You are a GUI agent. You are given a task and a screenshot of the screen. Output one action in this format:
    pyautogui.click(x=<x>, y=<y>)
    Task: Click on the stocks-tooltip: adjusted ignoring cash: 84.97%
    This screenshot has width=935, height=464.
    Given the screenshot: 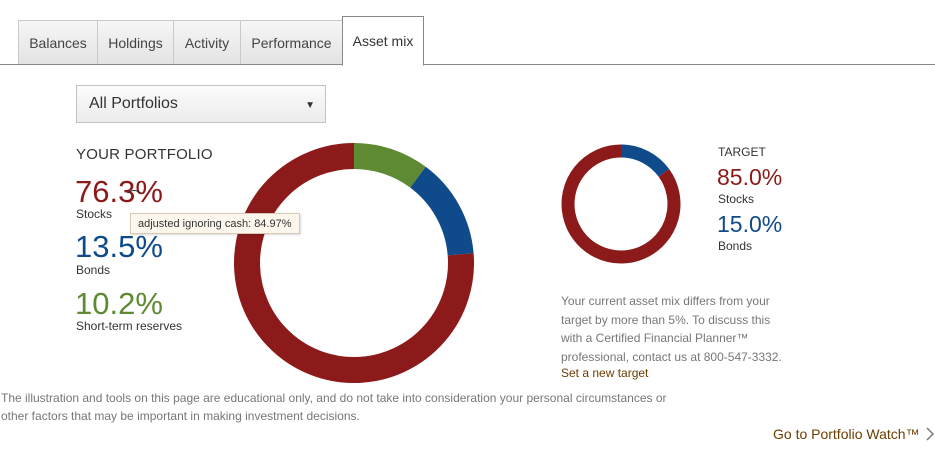 What is the action you would take?
    pyautogui.click(x=215, y=223)
    